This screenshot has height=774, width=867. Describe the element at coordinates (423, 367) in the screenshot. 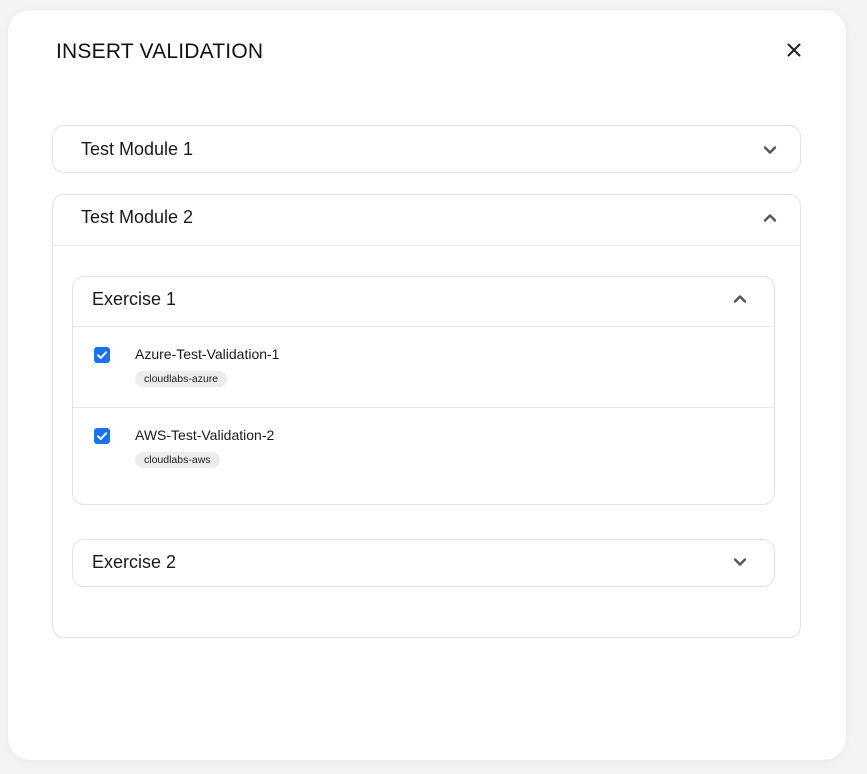

I see `validation-item: Azure-Test-Validation-1 cloudlabs-azure` at that location.